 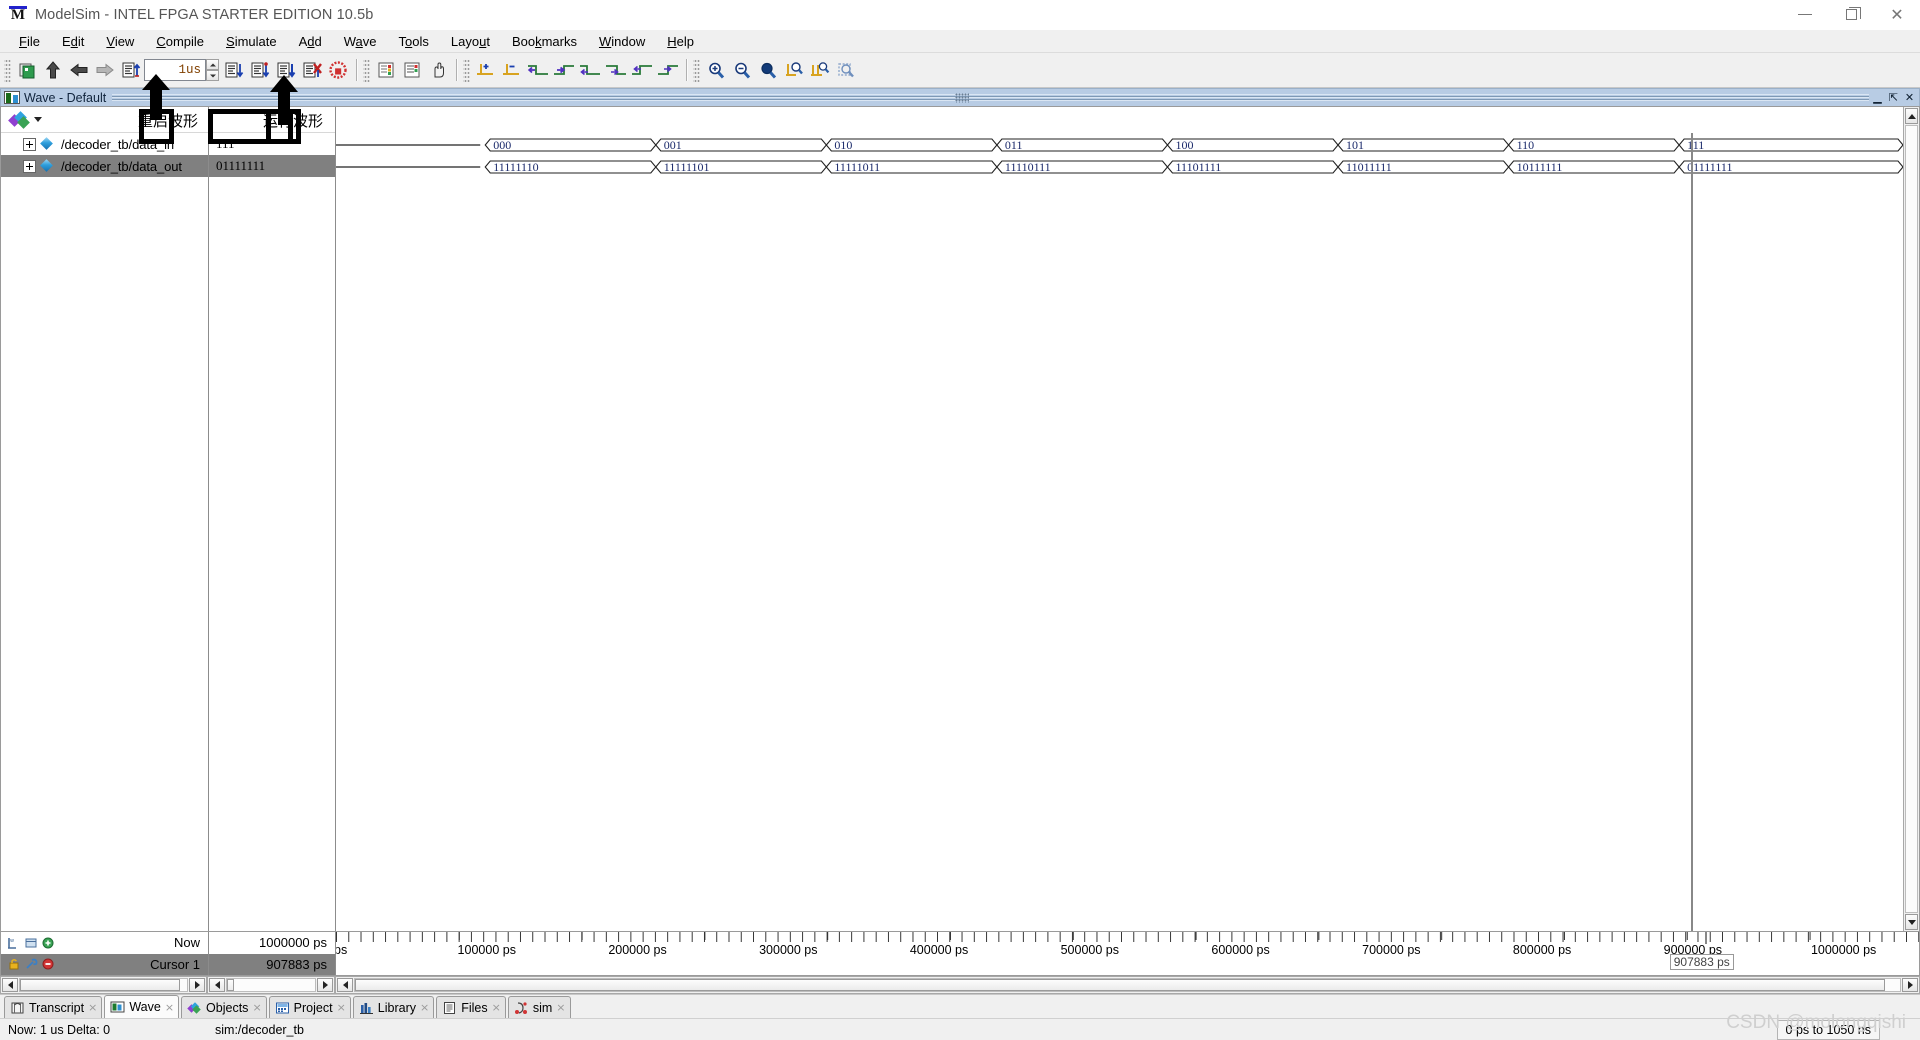 I want to click on waveform-segment-label: 111, so click(x=1695, y=145).